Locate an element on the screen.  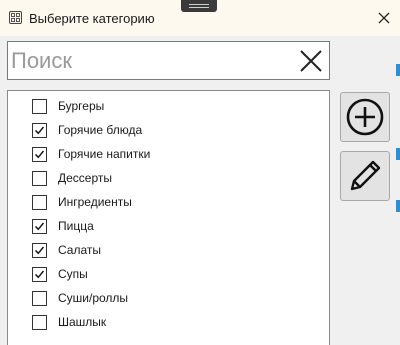
list-item: Пицца is located at coordinates (168, 227).